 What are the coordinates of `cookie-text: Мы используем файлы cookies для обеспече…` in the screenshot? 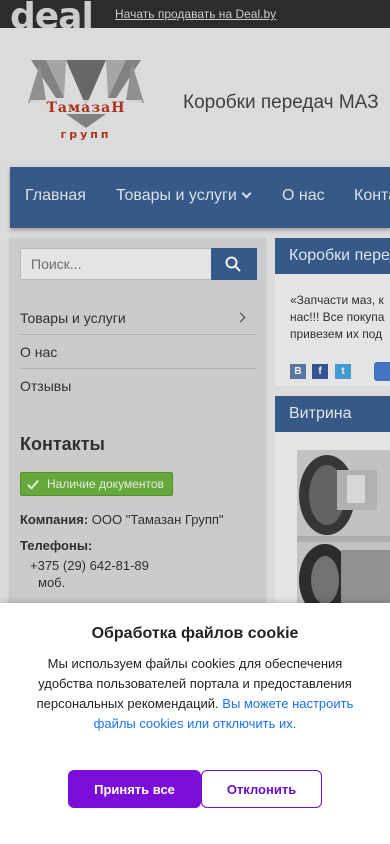 It's located at (195, 694).